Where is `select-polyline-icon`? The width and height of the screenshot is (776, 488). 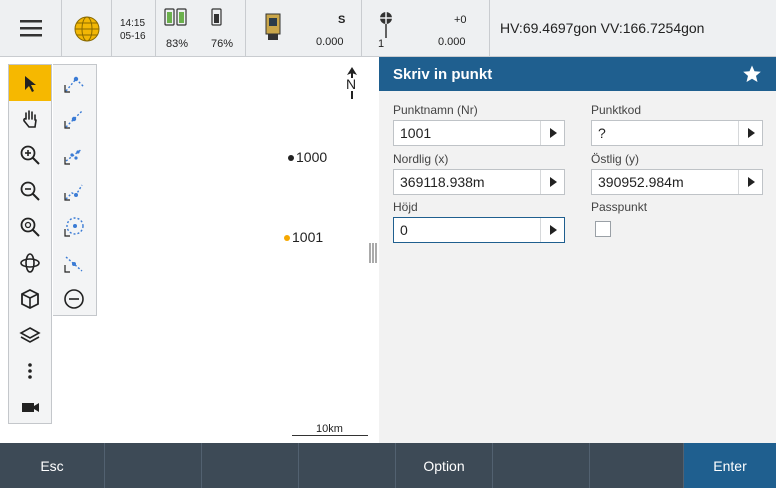
select-polyline-icon is located at coordinates (73, 192).